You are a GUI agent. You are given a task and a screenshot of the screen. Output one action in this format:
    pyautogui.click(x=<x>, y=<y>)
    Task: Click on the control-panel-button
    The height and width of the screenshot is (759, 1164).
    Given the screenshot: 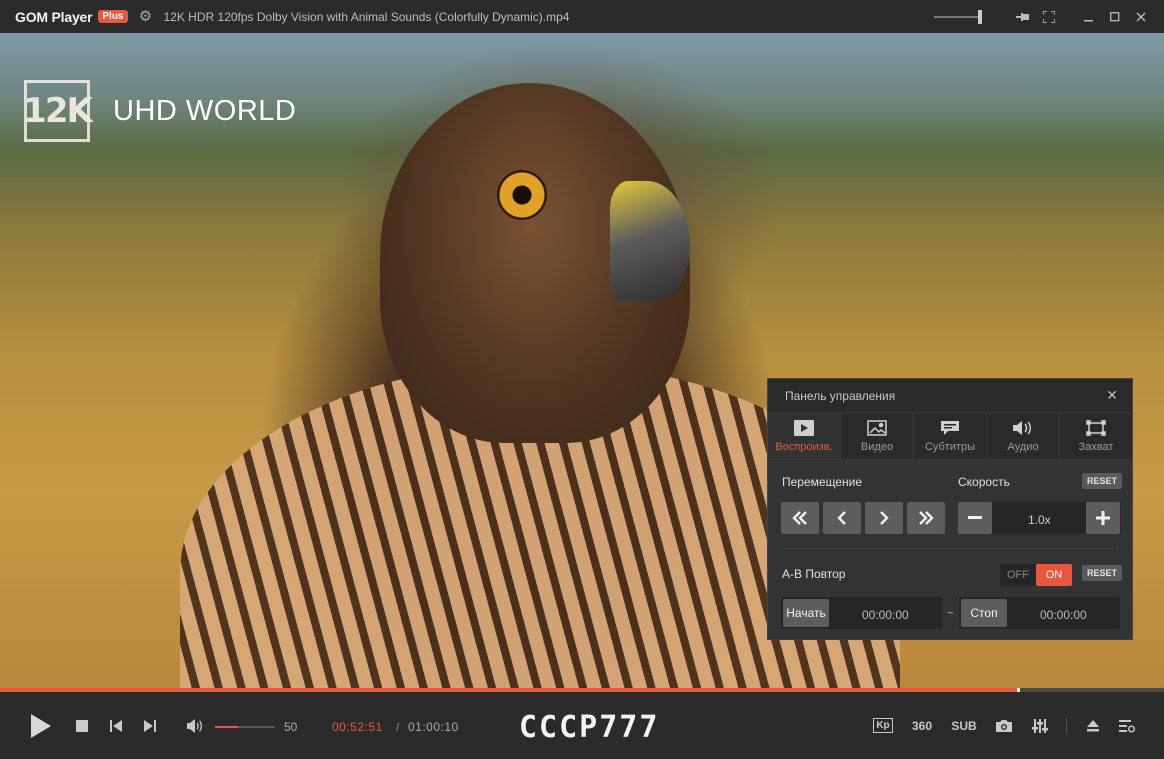 What is the action you would take?
    pyautogui.click(x=1040, y=725)
    